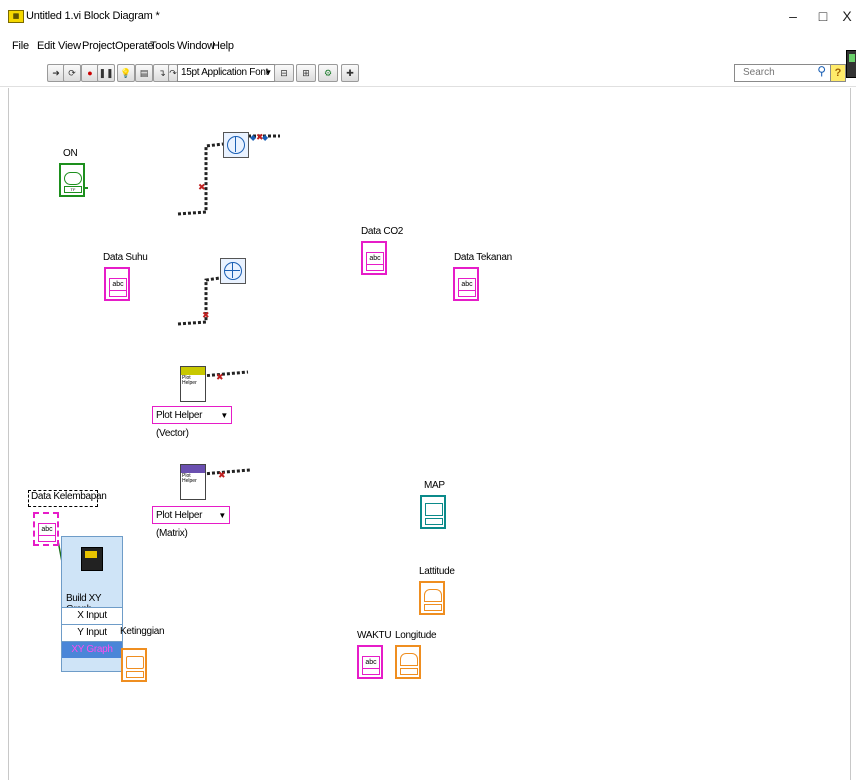 Image resolution: width=856 pixels, height=780 pixels. Describe the element at coordinates (775, 72) in the screenshot. I see `search-input` at that location.